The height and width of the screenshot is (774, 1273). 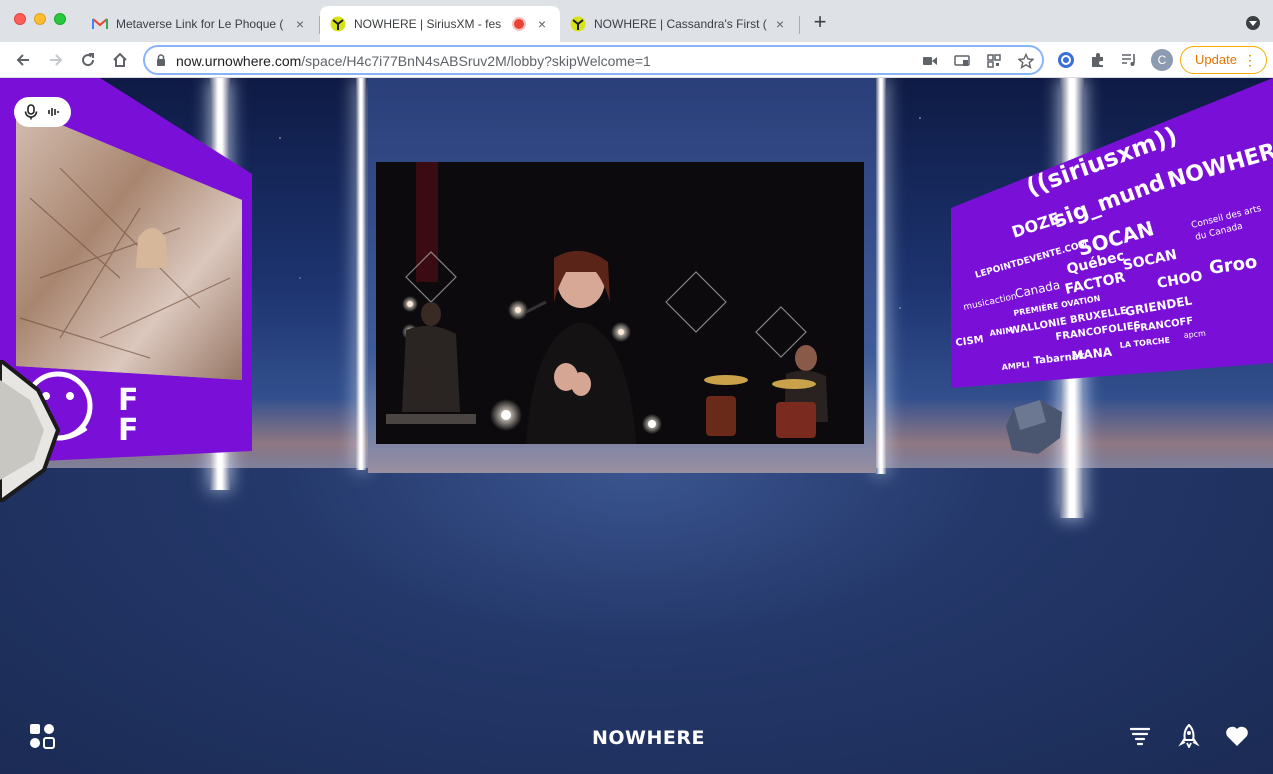 I want to click on forward-arrow-icon, so click(x=56, y=60).